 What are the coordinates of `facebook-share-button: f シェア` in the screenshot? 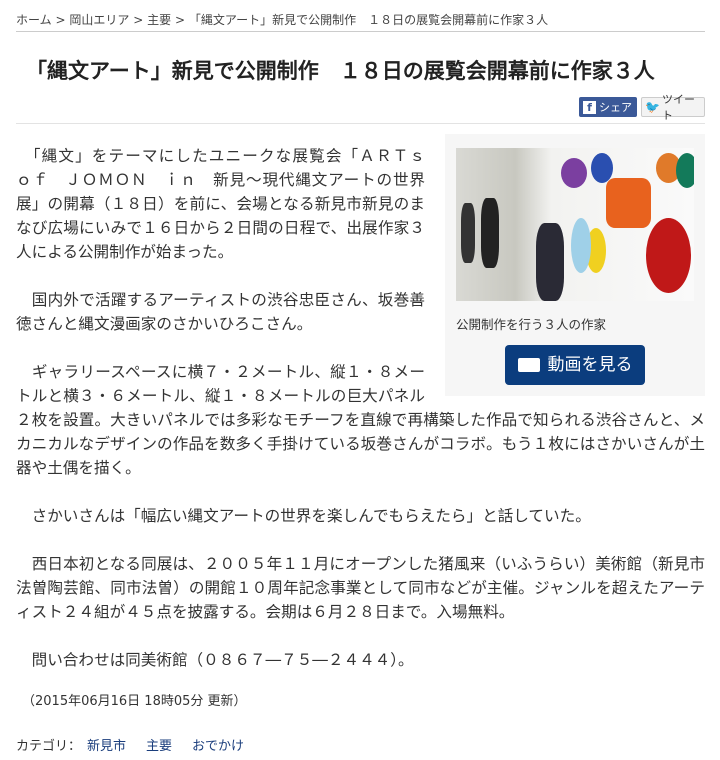 It's located at (608, 107).